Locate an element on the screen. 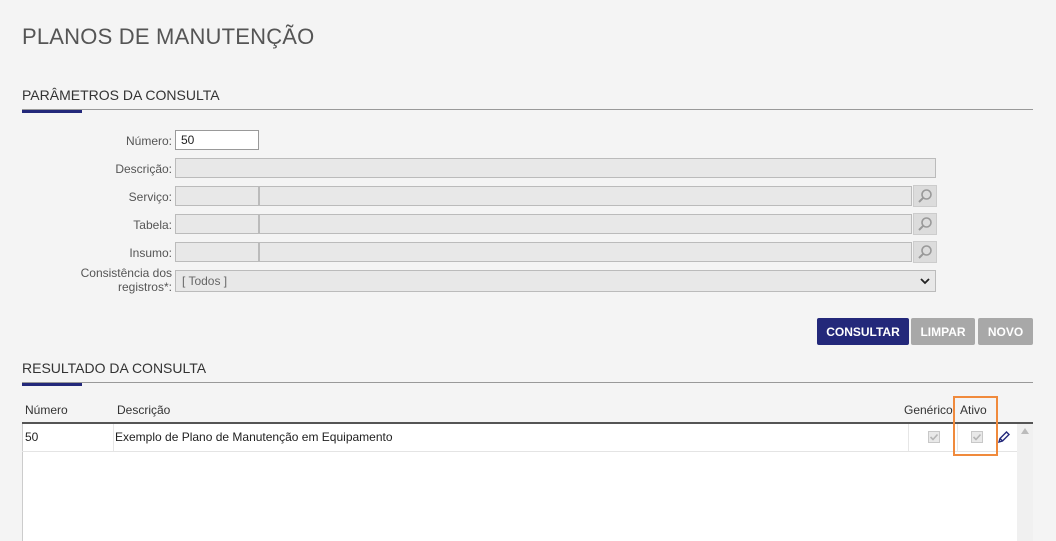 The image size is (1056, 541). tabela-lookup-button is located at coordinates (925, 224).